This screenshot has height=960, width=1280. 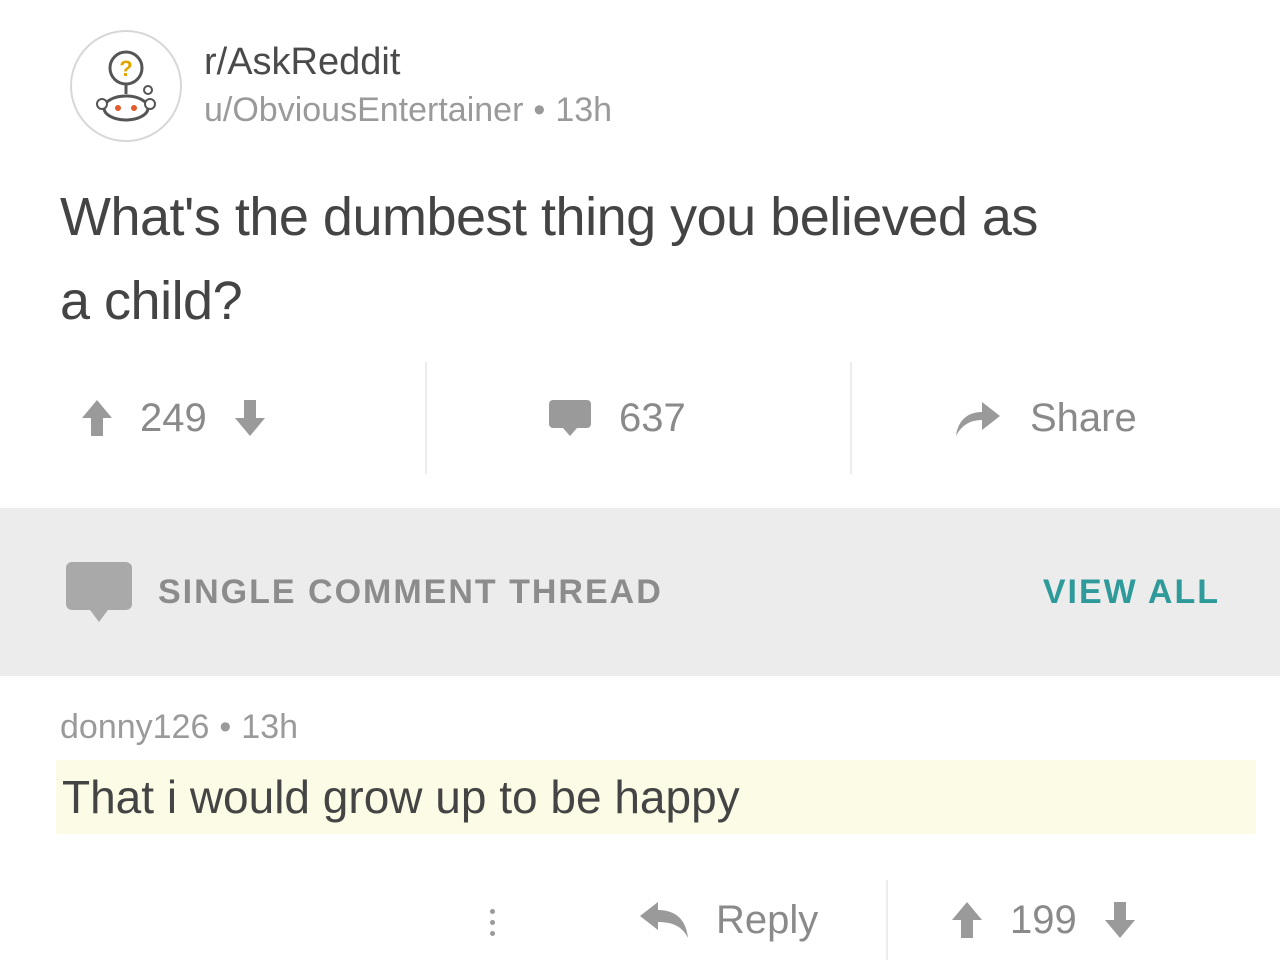 I want to click on post-header: ? r/AskReddit u/ObviousEntertainer • 13h, so click(x=341, y=86).